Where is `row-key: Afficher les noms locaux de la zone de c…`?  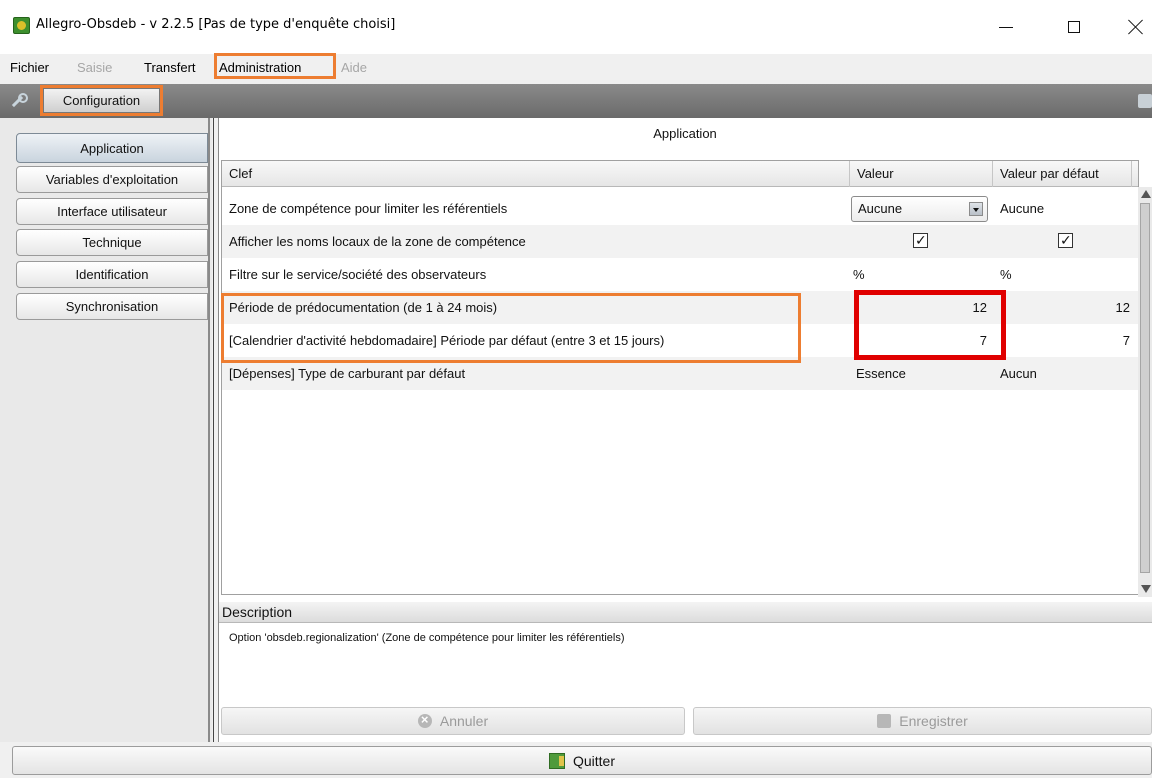
row-key: Afficher les noms locaux de la zone de c… is located at coordinates (377, 241).